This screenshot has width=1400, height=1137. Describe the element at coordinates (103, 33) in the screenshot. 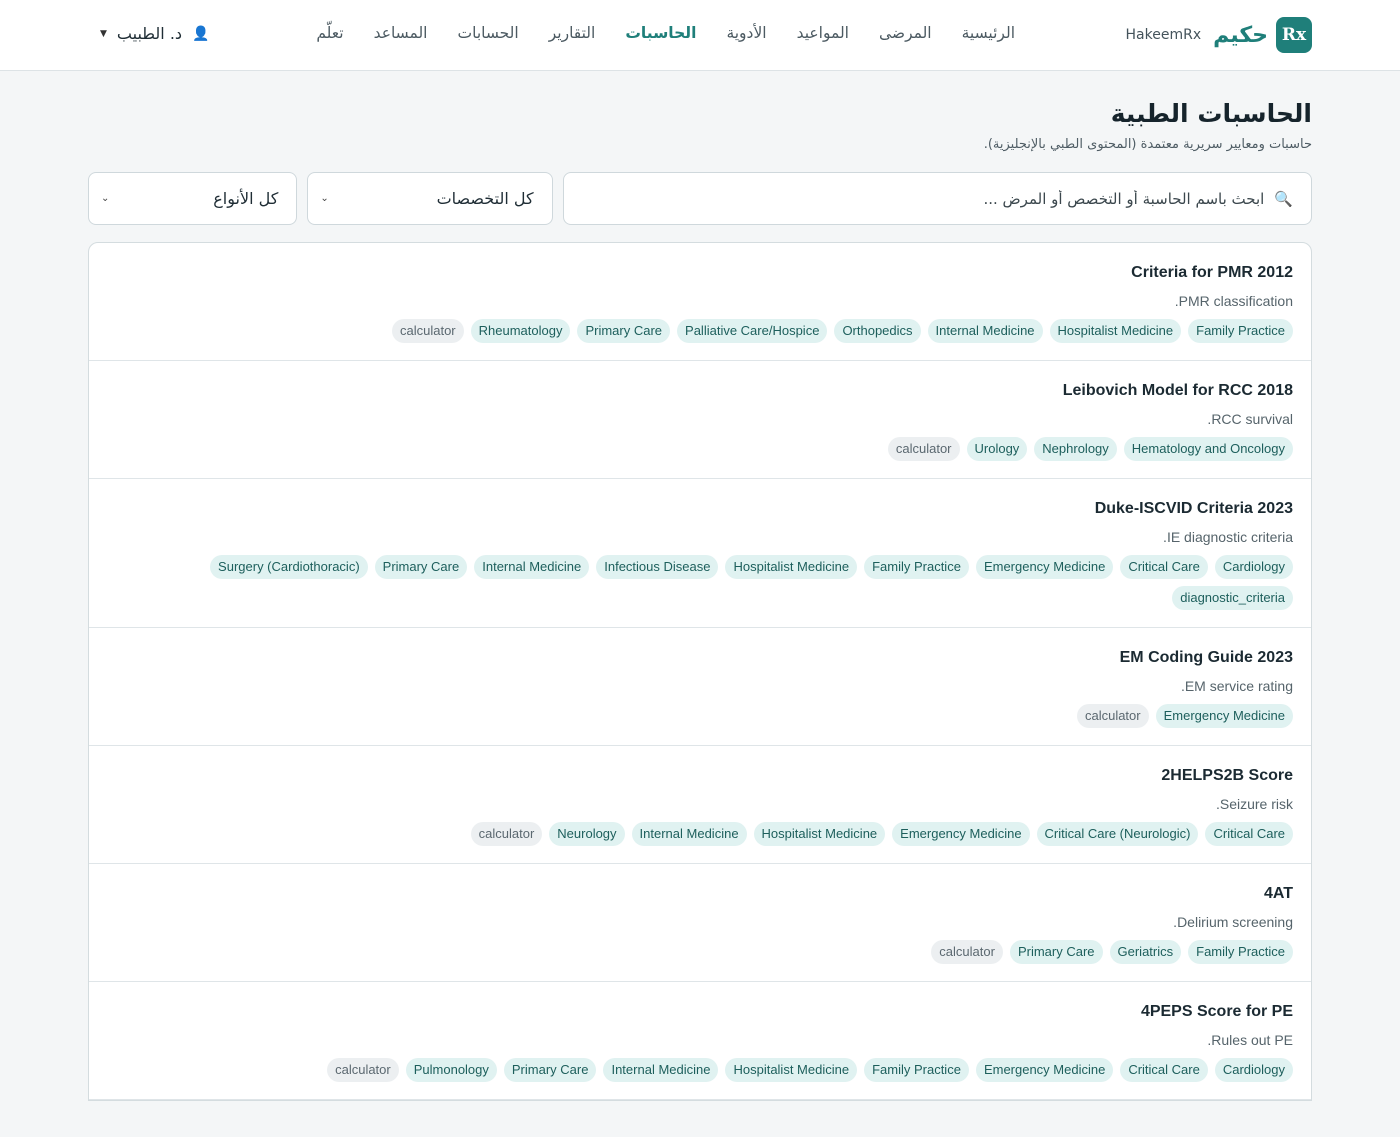

I see `caret-down-icon: ▼` at that location.